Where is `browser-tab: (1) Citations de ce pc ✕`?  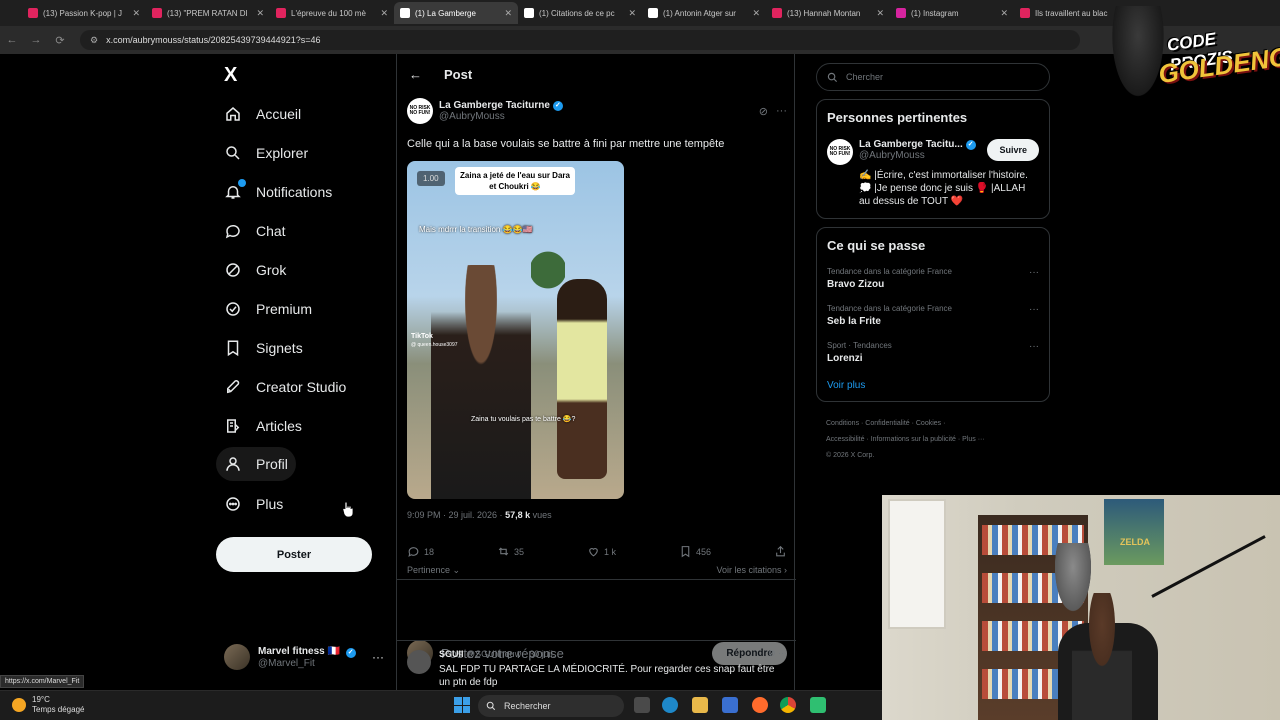
browser-tab: (1) Citations de ce pc ✕ is located at coordinates (580, 13).